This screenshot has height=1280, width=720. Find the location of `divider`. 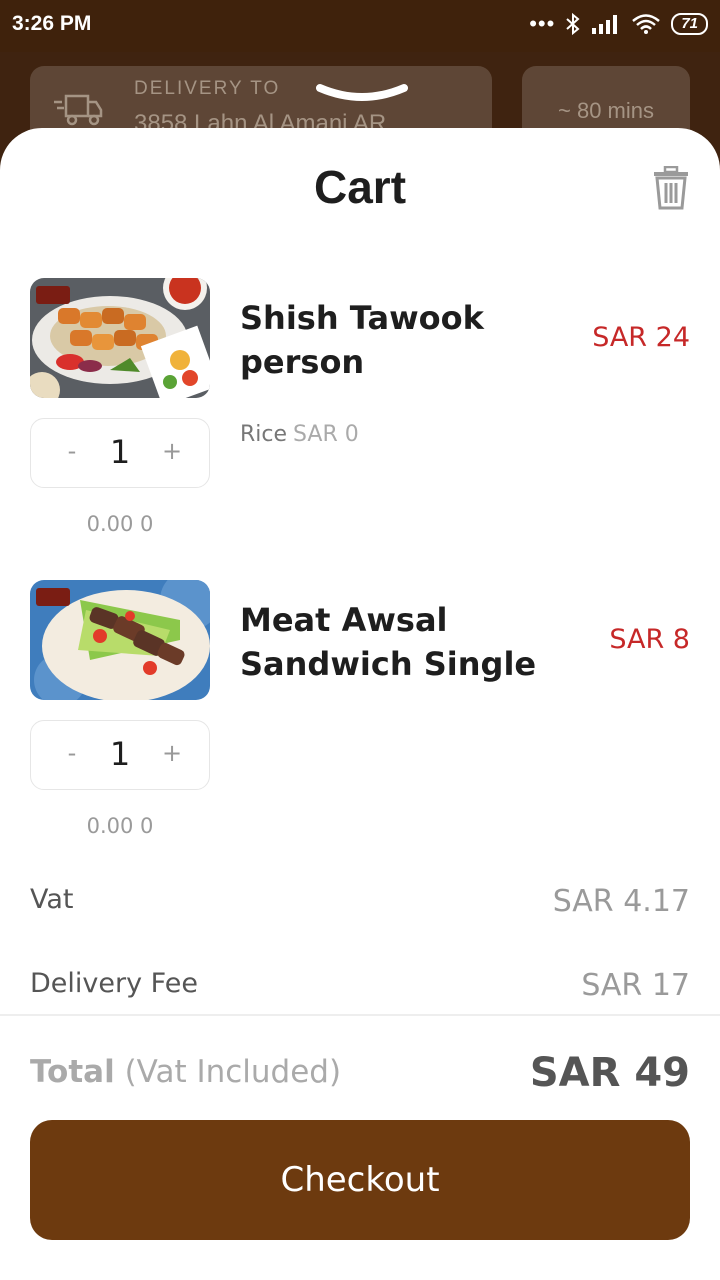

divider is located at coordinates (360, 1015).